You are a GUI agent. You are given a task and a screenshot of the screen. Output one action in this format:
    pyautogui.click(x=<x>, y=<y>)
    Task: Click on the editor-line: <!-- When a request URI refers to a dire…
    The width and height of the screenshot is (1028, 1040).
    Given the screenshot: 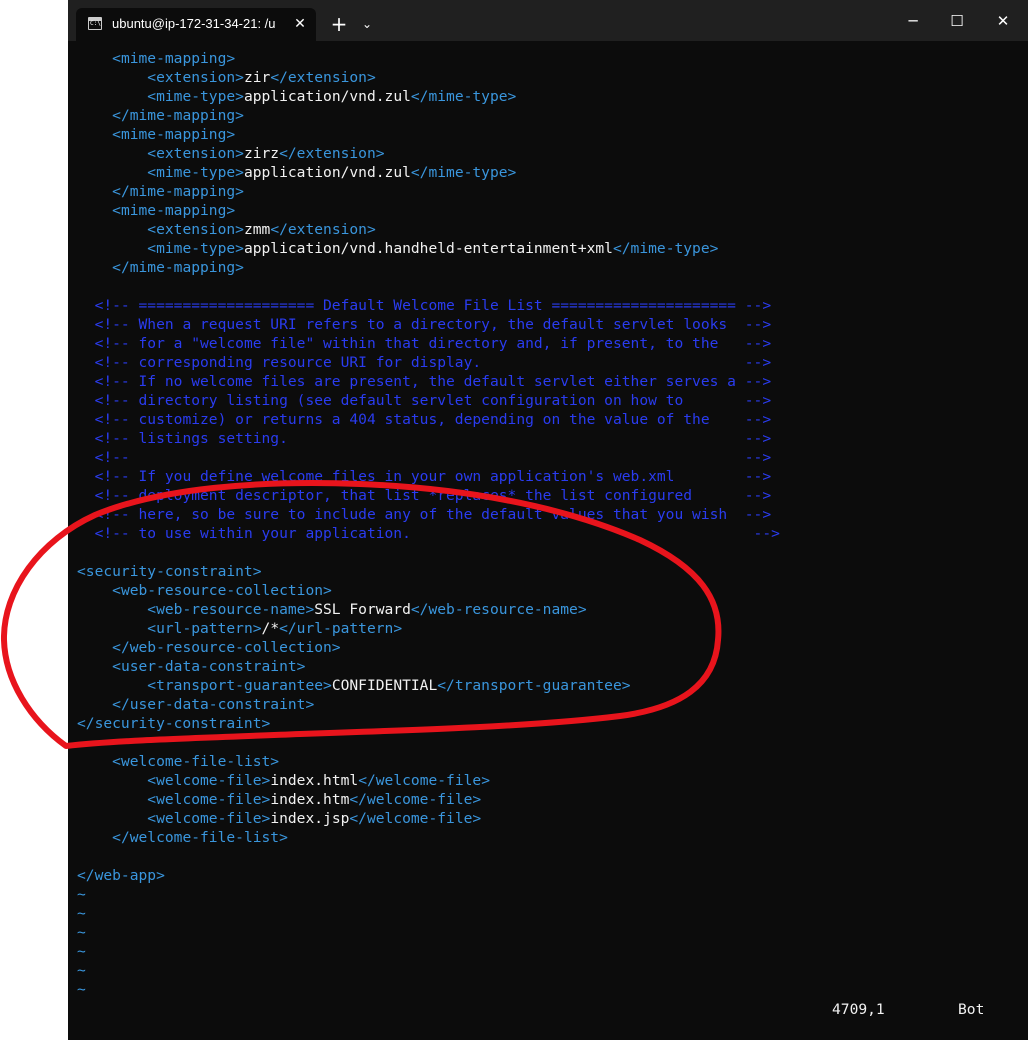 What is the action you would take?
    pyautogui.click(x=424, y=324)
    